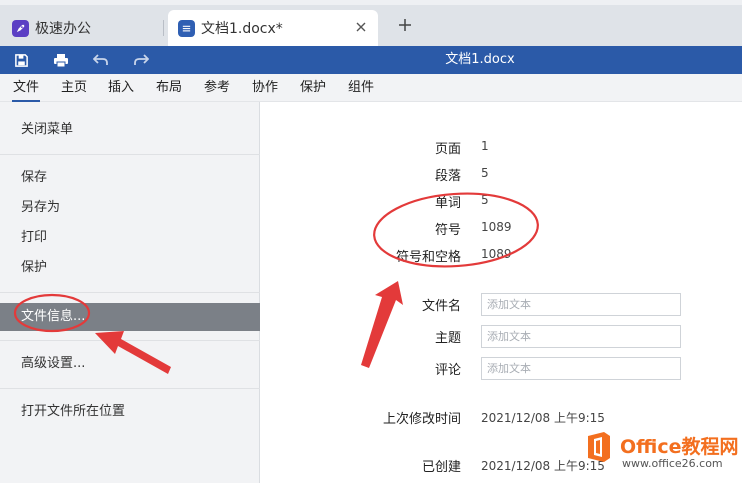 The image size is (742, 483). Describe the element at coordinates (496, 227) in the screenshot. I see `stat-symbols-value: 1089` at that location.